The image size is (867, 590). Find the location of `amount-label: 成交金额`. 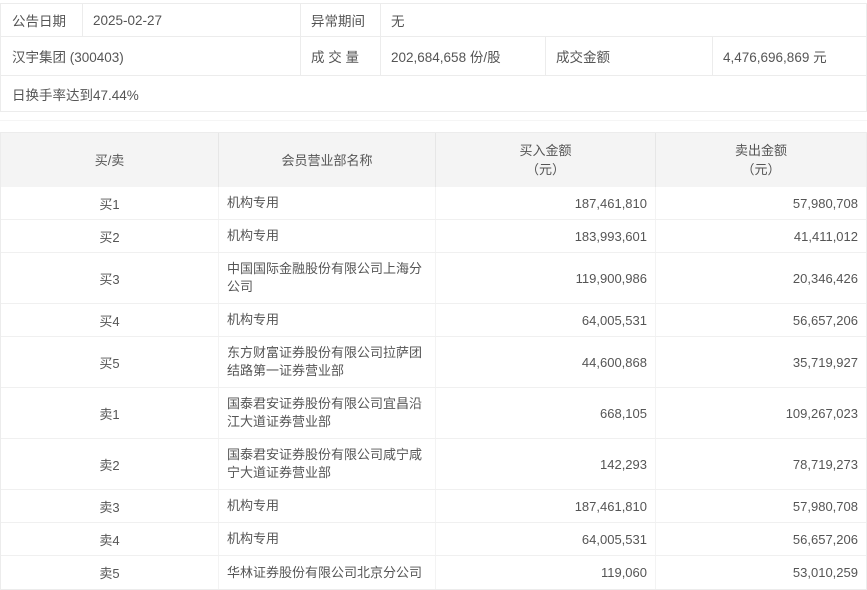

amount-label: 成交金额 is located at coordinates (629, 56).